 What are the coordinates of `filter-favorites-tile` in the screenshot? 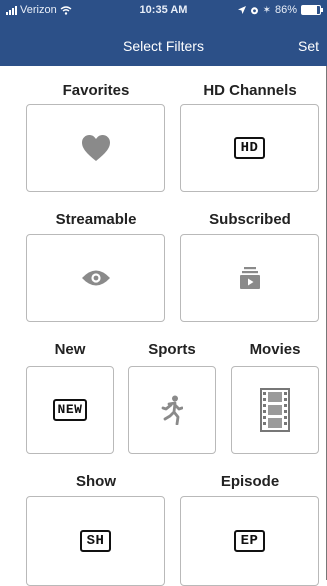 It's located at (95, 148).